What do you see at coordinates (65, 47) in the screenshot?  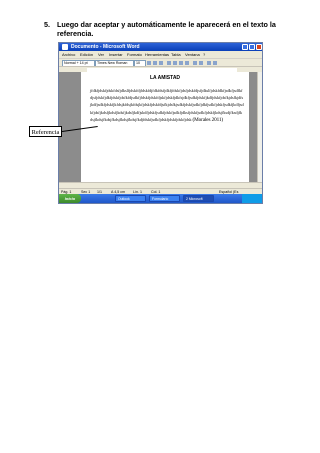 I see `word-app-icon` at bounding box center [65, 47].